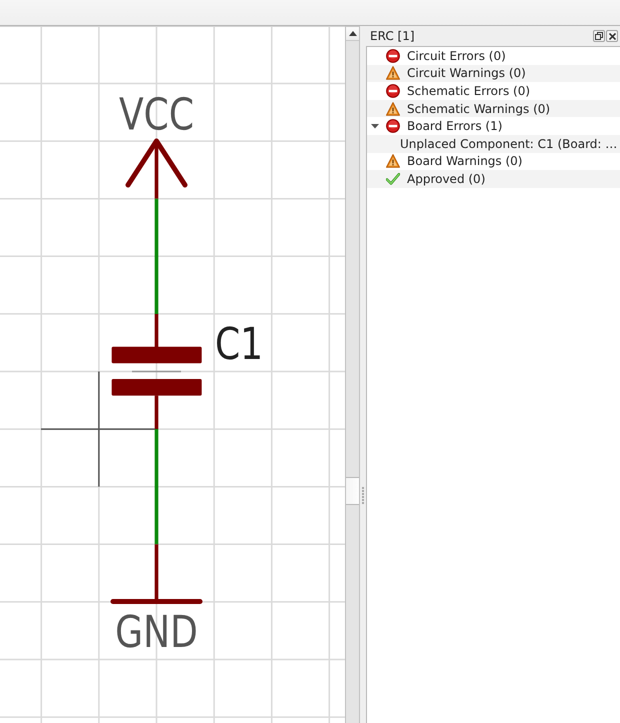 The height and width of the screenshot is (723, 620). I want to click on supply-label: VCC, so click(156, 115).